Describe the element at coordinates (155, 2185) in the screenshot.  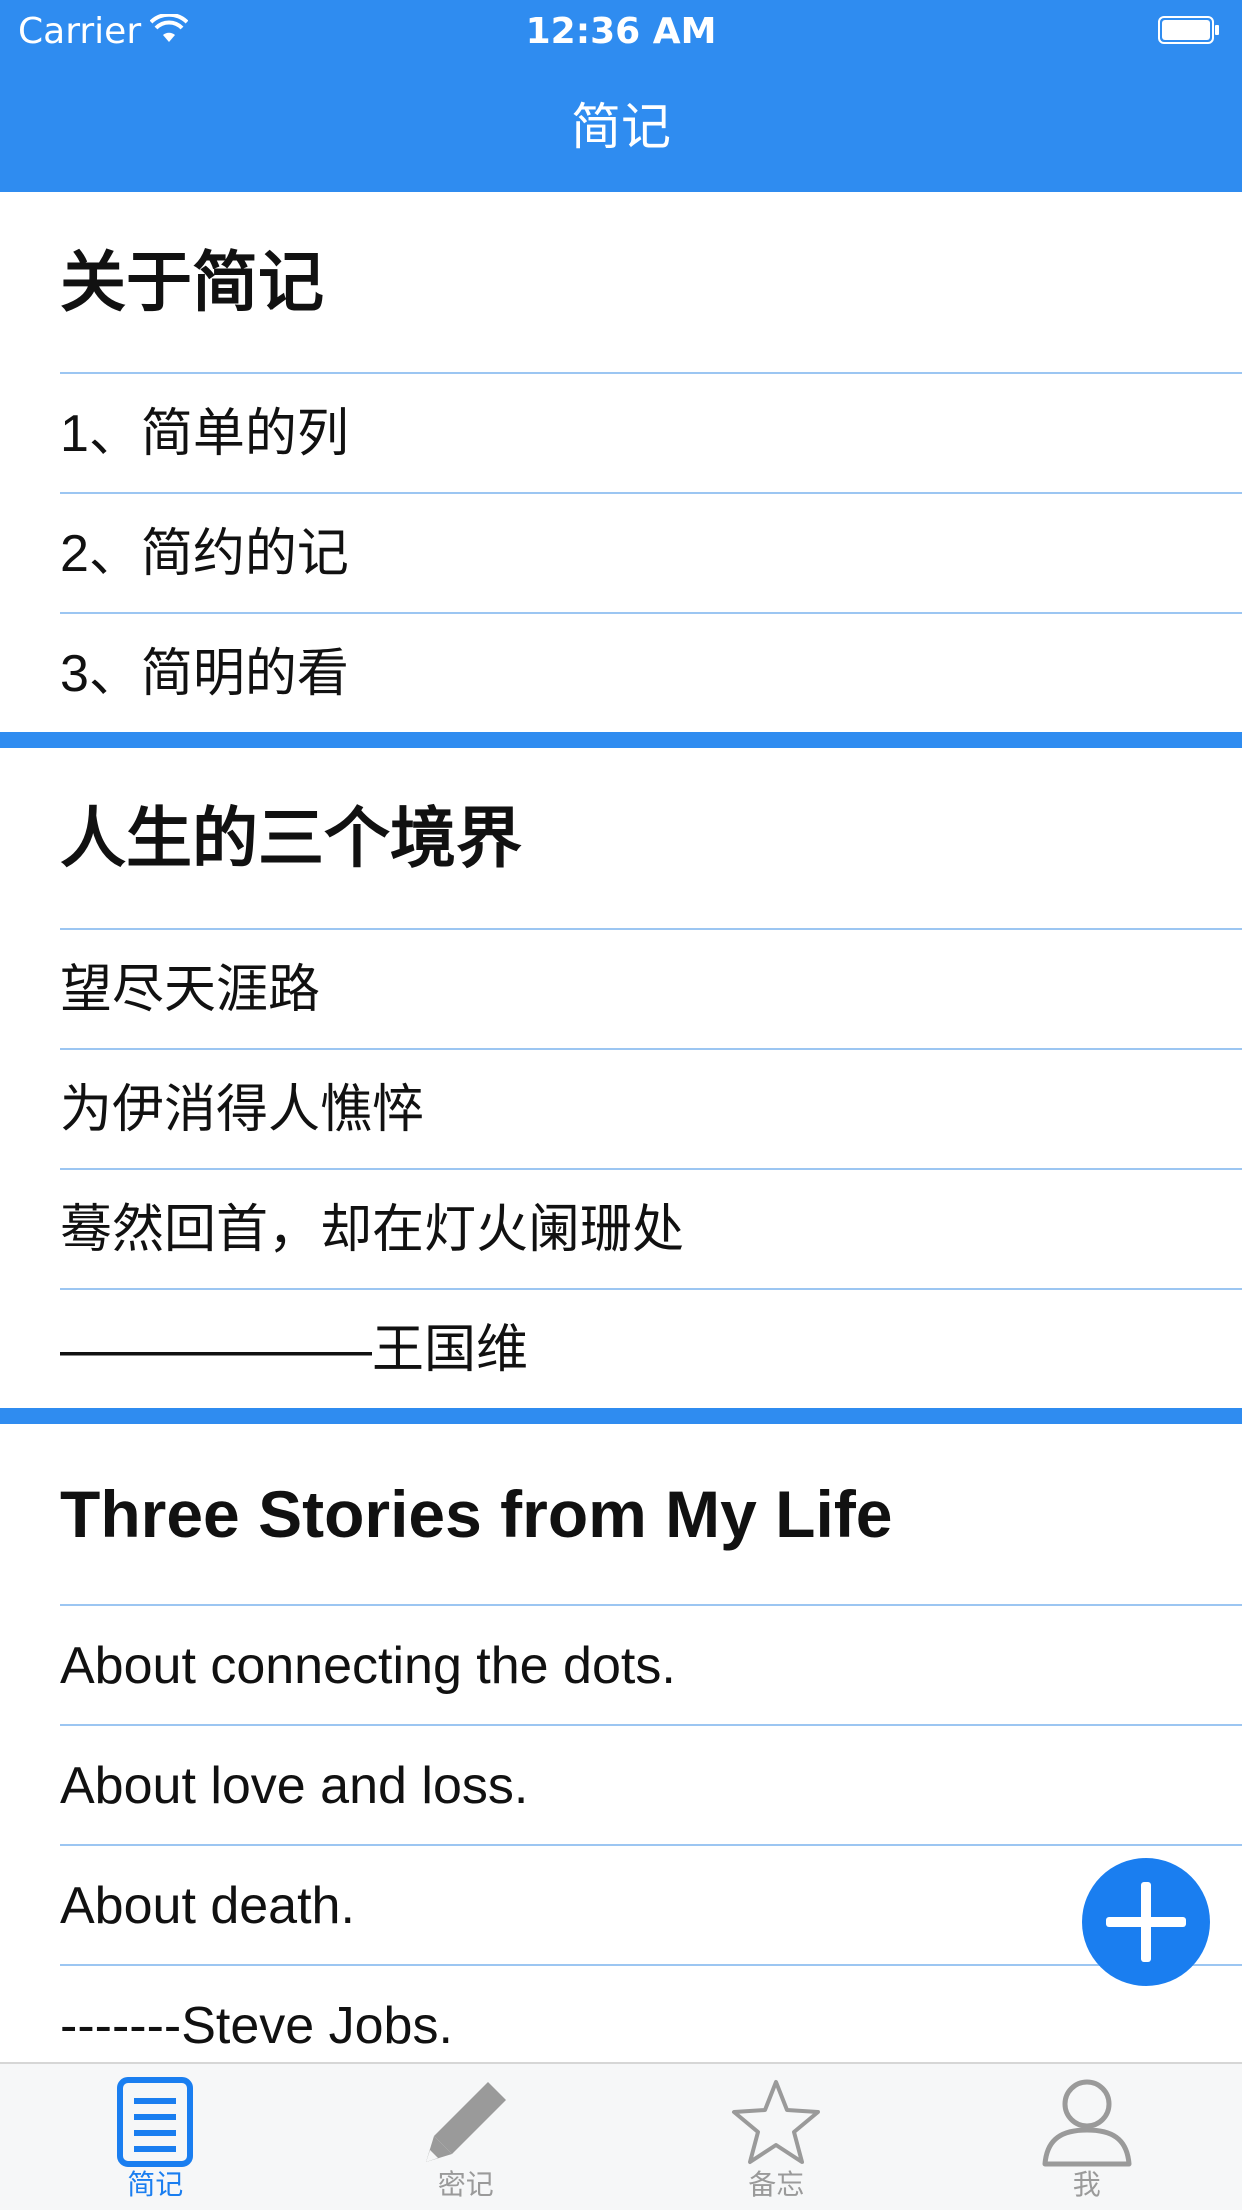
I see `tab-label: 简记` at that location.